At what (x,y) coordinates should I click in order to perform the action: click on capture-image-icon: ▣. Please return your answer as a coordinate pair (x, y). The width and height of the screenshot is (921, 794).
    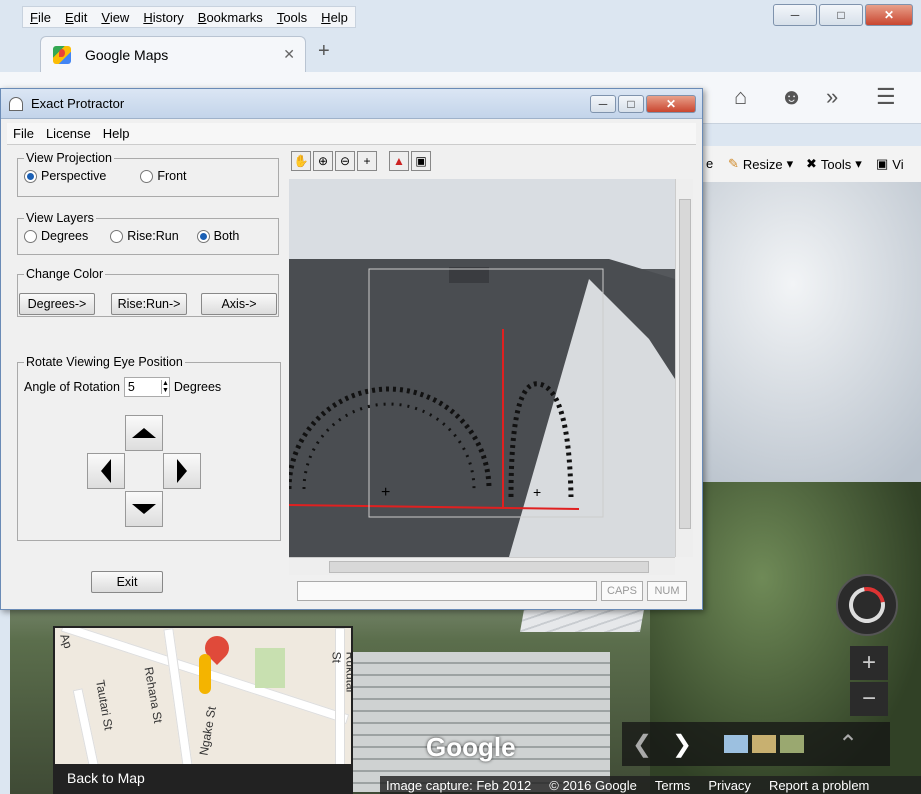
    Looking at the image, I should click on (421, 161).